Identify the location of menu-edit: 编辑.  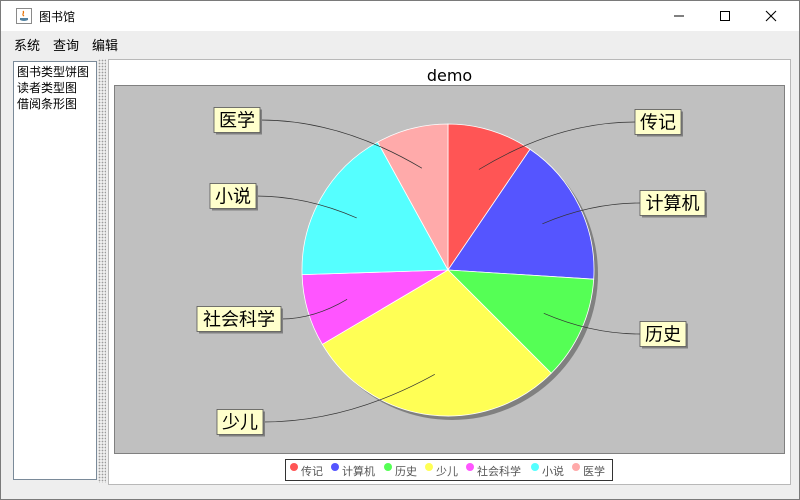
(105, 44).